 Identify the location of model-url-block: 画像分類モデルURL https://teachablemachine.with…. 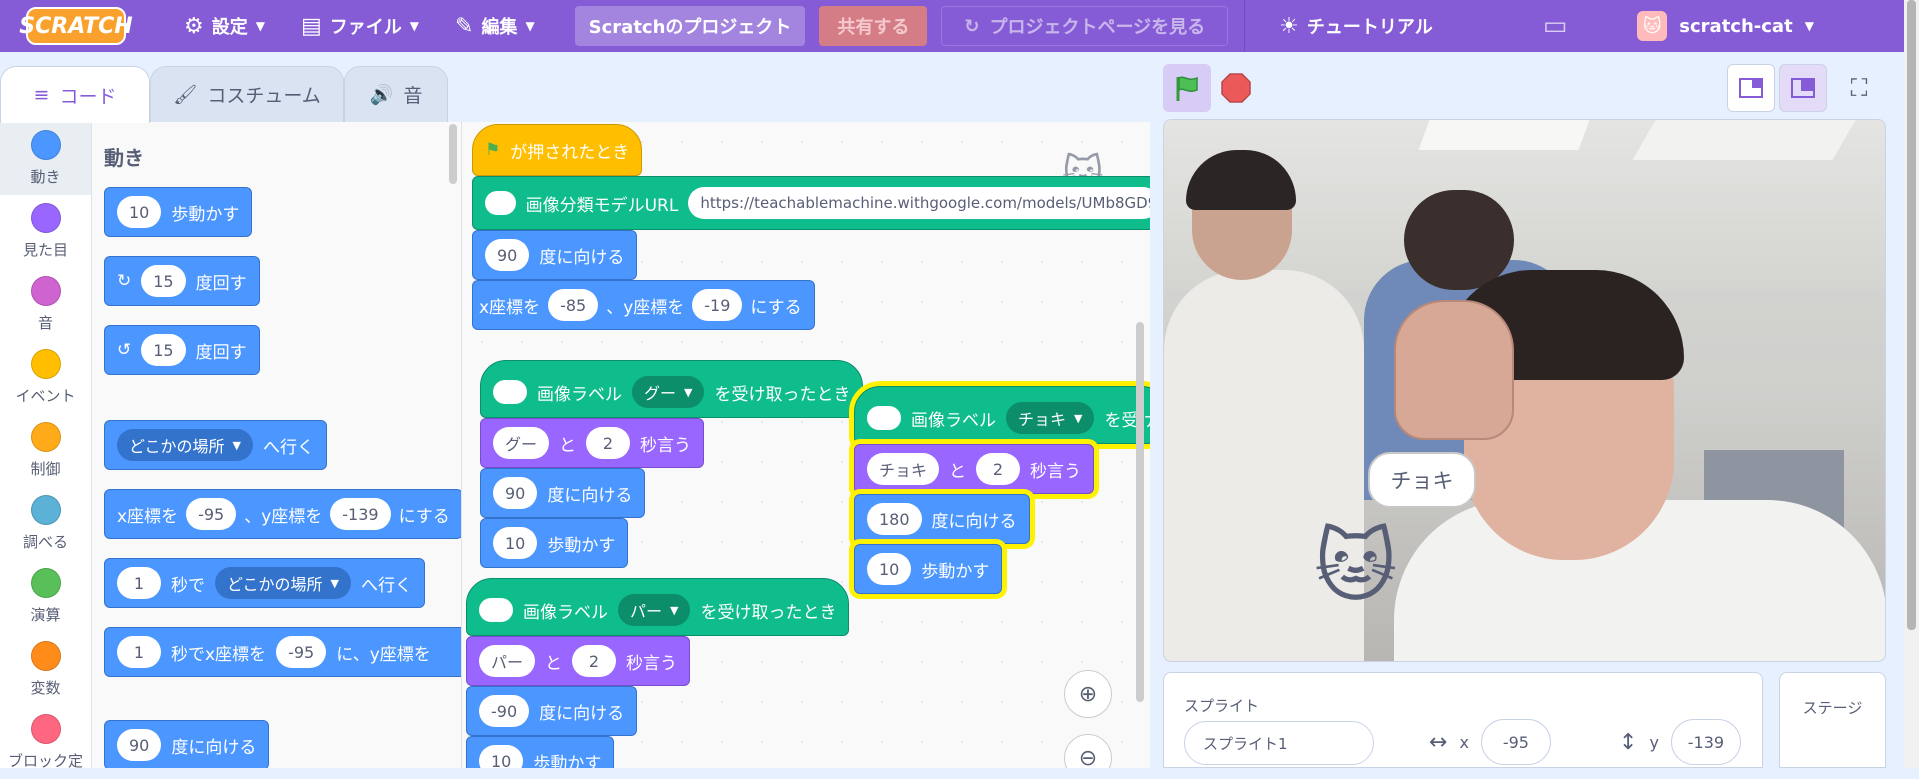
(811, 203).